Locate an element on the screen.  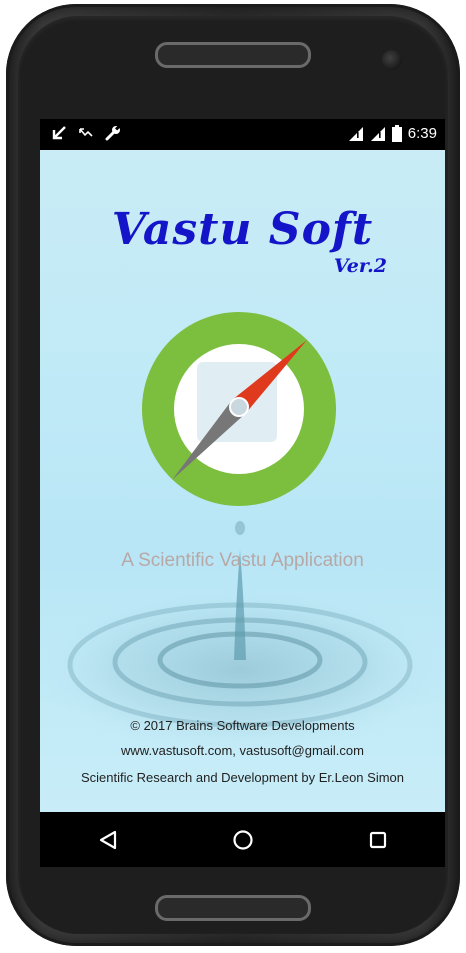
compass-logo-icon is located at coordinates (239, 409).